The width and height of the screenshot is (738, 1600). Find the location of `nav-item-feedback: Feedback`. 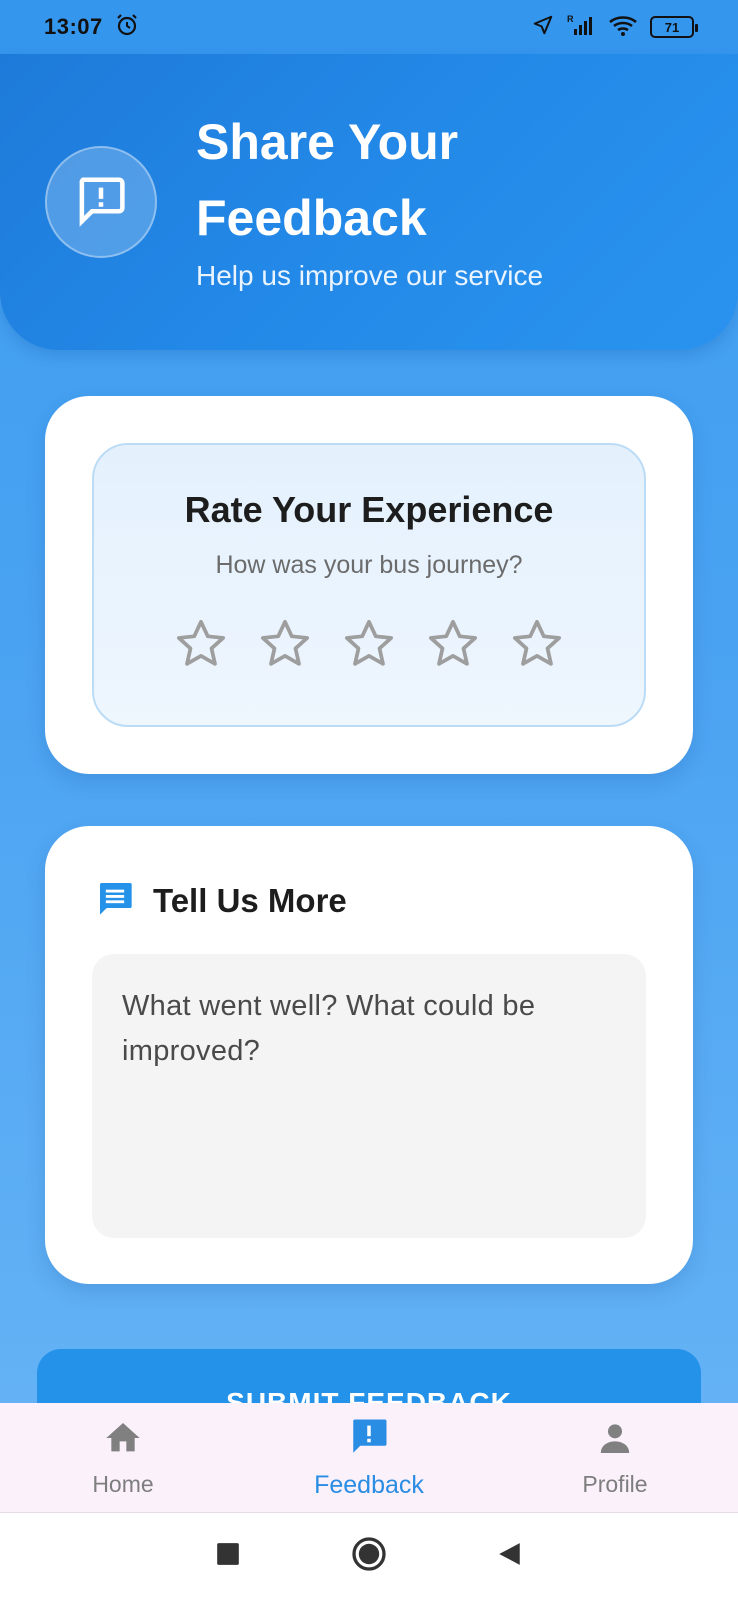

nav-item-feedback: Feedback is located at coordinates (369, 1458).